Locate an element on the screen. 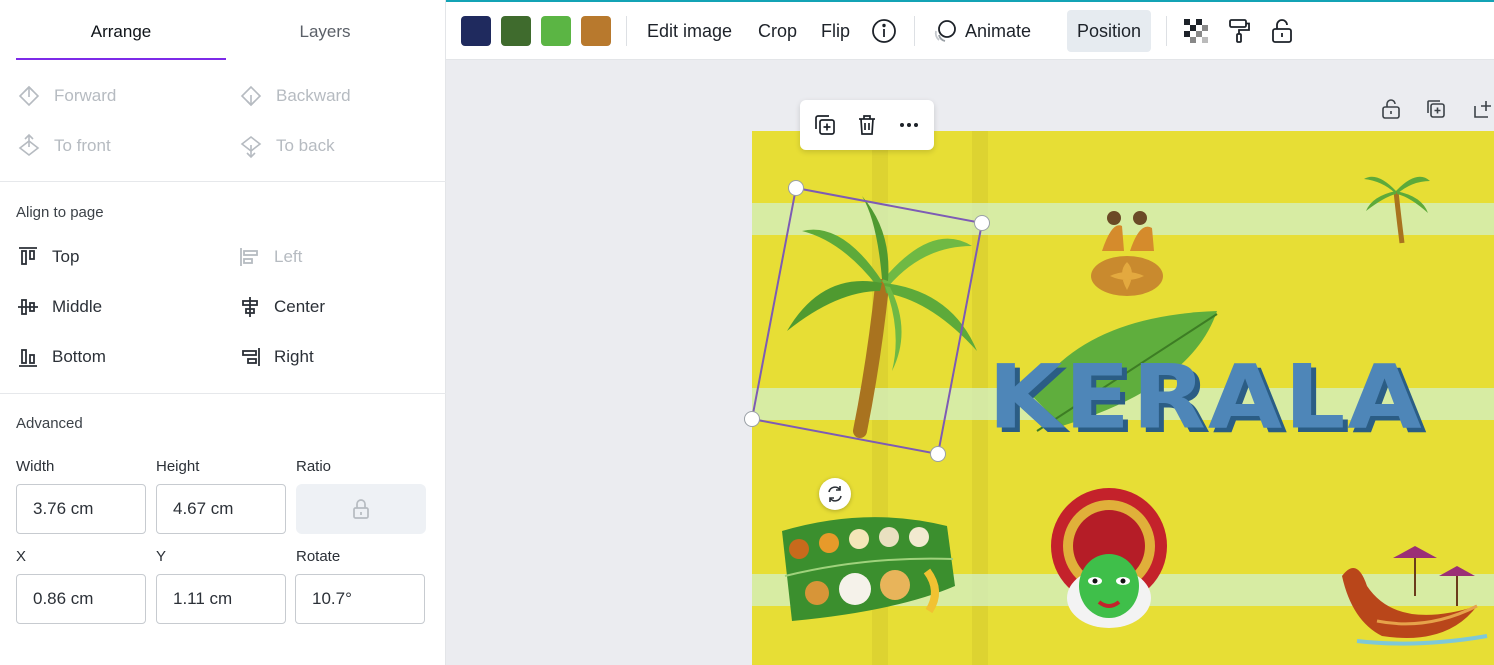  to-back-label: To back is located at coordinates (305, 145).